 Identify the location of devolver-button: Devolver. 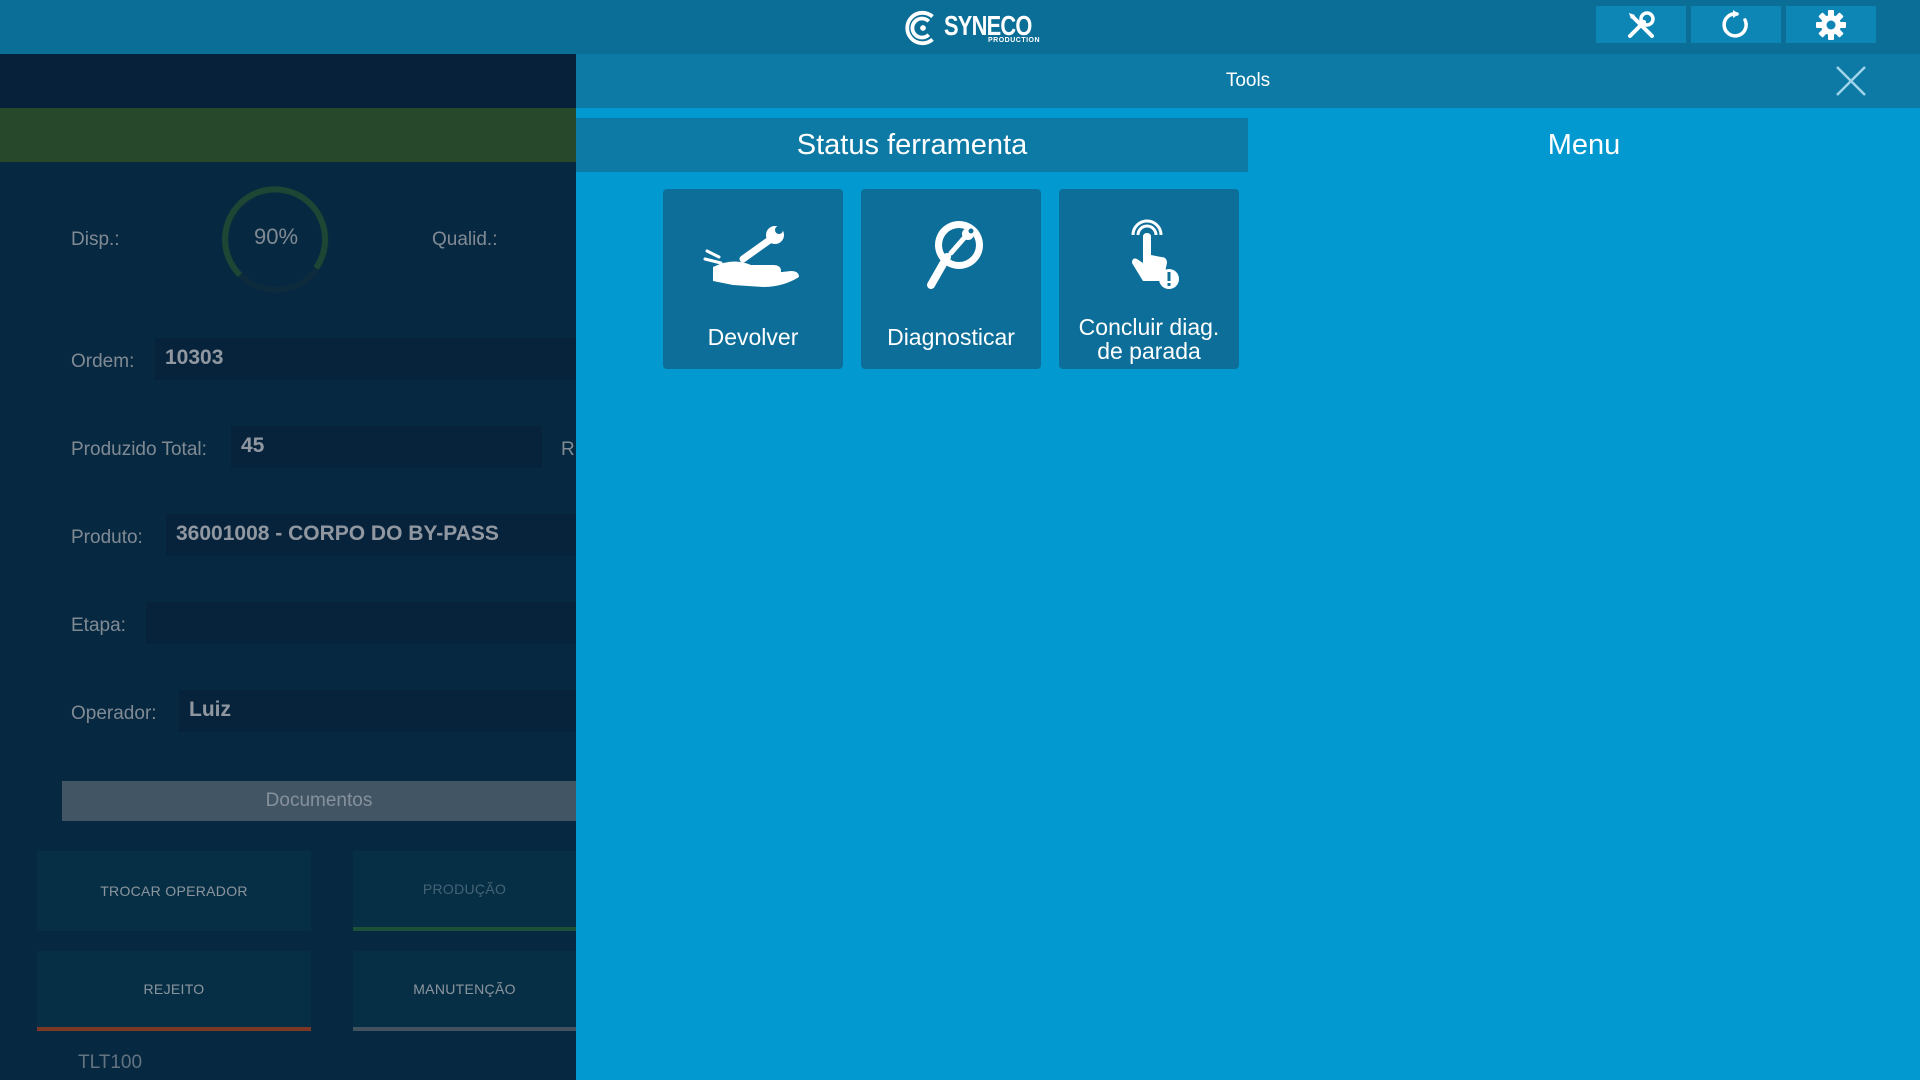
(753, 279).